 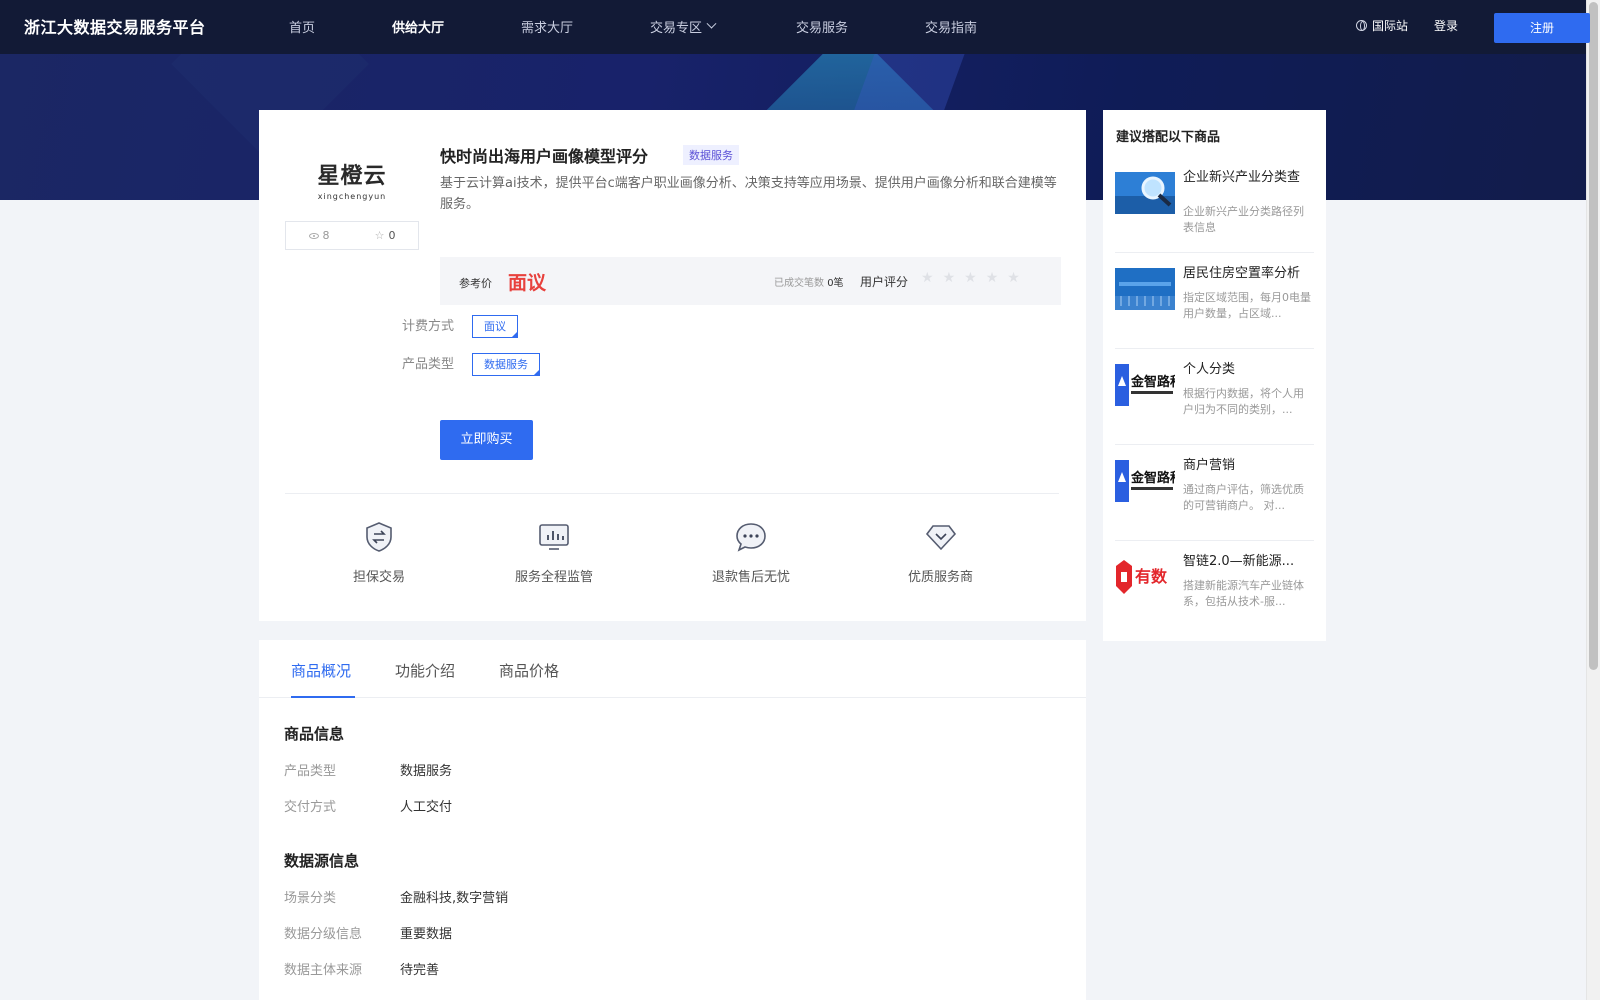 What do you see at coordinates (711, 23) in the screenshot?
I see `chevron-down-icon` at bounding box center [711, 23].